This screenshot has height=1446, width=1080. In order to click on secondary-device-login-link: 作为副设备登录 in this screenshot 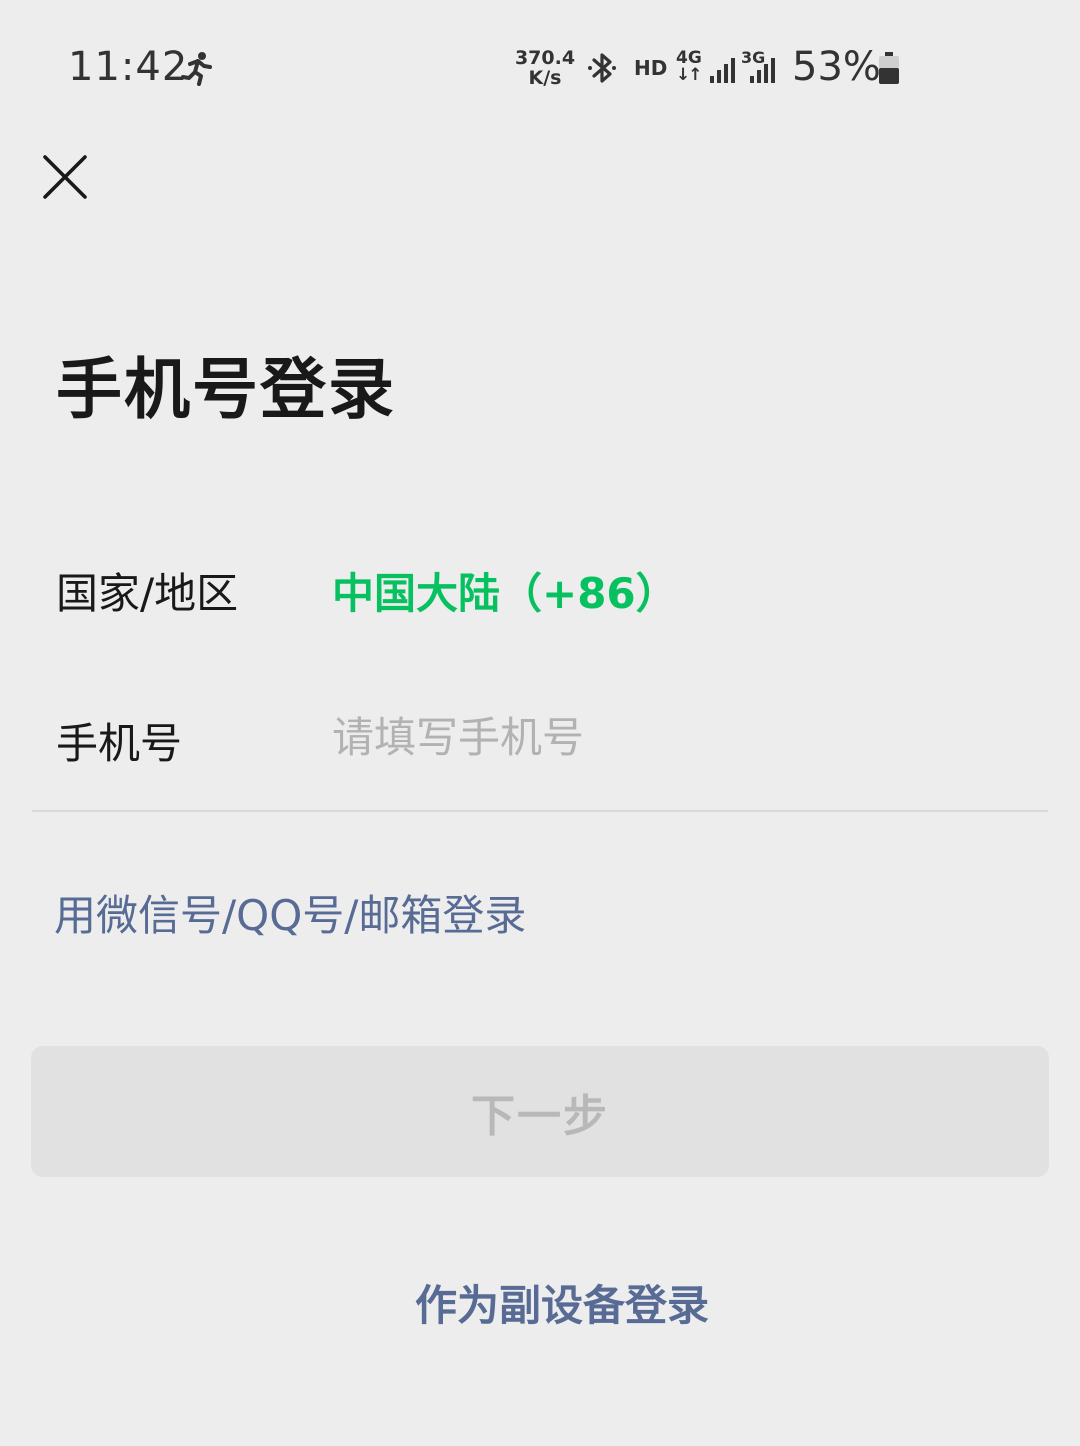, I will do `click(540, 1302)`.